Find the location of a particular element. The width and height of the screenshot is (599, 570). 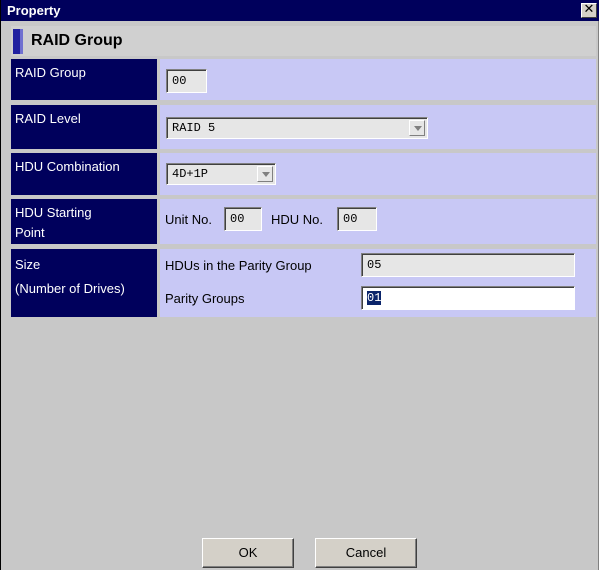

size-label-line2: (Number of Drives) is located at coordinates (70, 288).